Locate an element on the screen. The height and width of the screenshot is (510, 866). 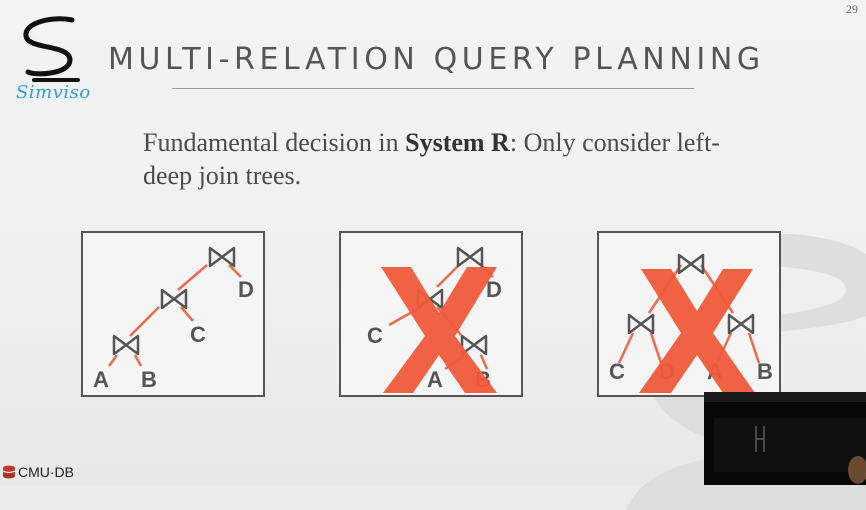
left-deep-join-tree: A B C D is located at coordinates (173, 314).